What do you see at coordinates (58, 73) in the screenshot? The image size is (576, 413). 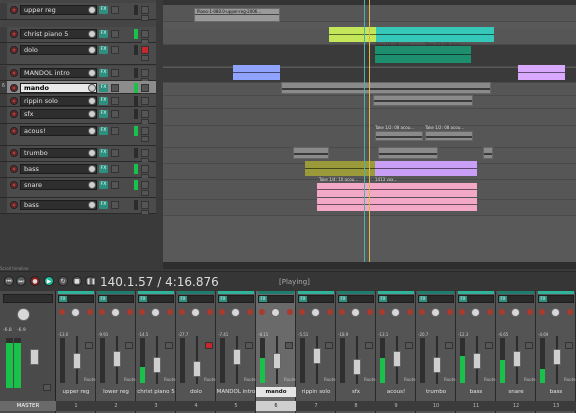 I see `track-name: MANDOL intro` at bounding box center [58, 73].